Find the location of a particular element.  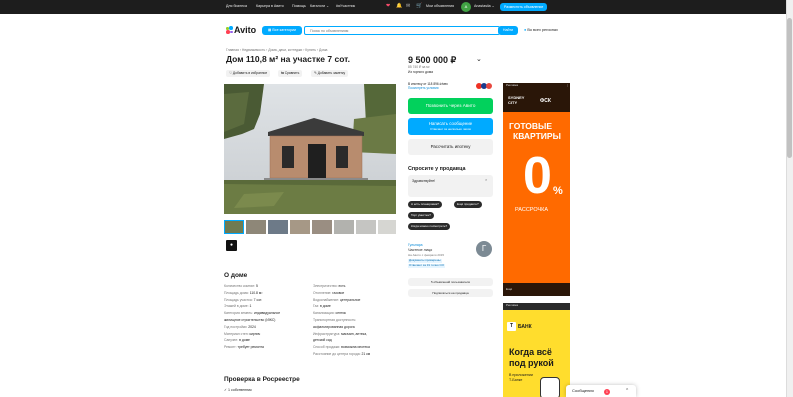

about-row: Этажей в доме: 1 is located at coordinates (237, 306).